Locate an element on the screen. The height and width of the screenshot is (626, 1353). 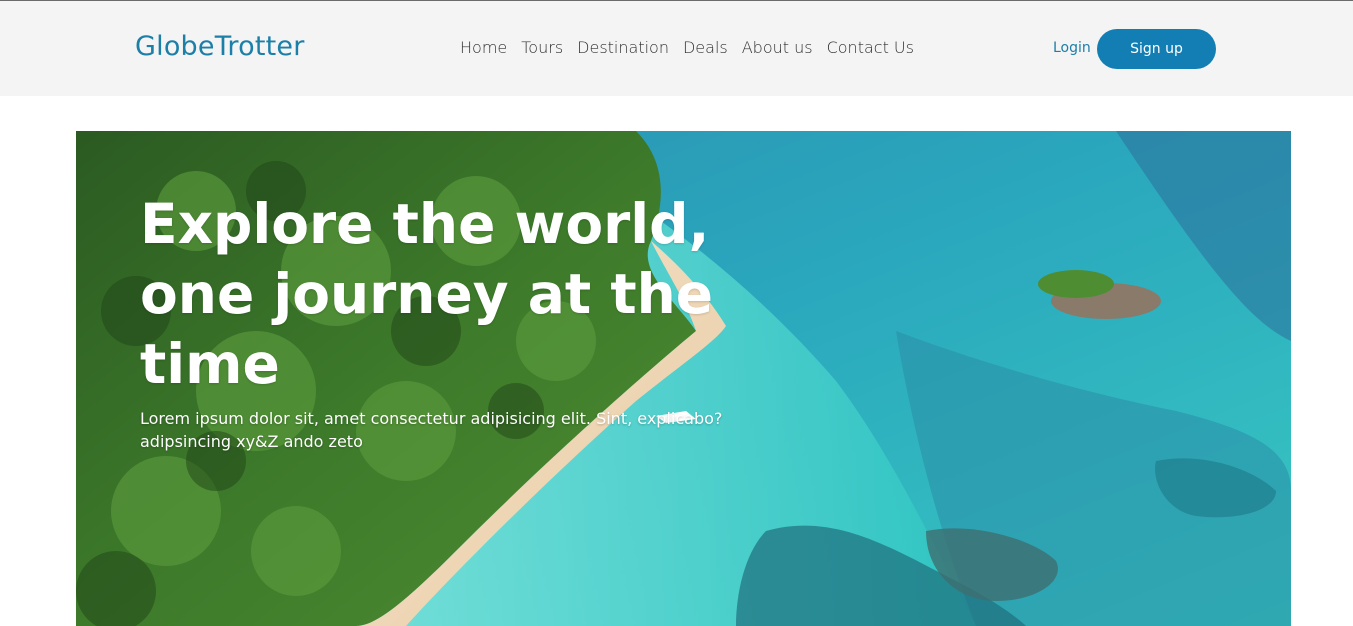
hero-title-line-2: one journey at the time is located at coordinates (427, 329).